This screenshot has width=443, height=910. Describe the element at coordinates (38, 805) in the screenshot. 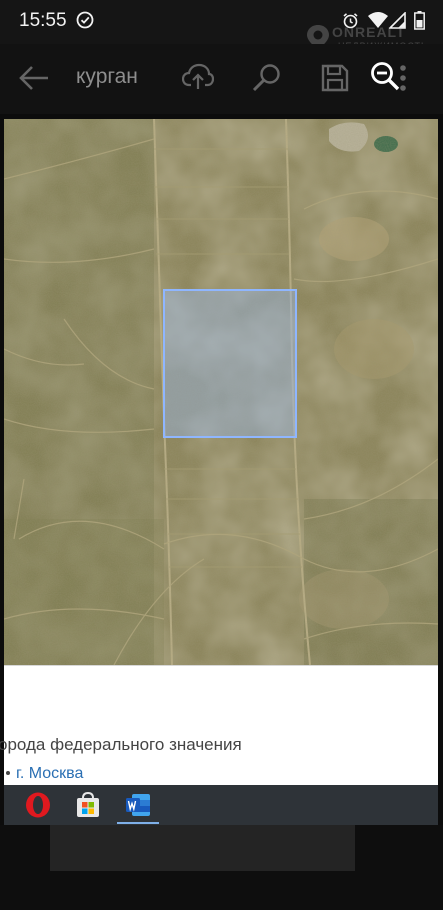

I see `opera-icon` at that location.